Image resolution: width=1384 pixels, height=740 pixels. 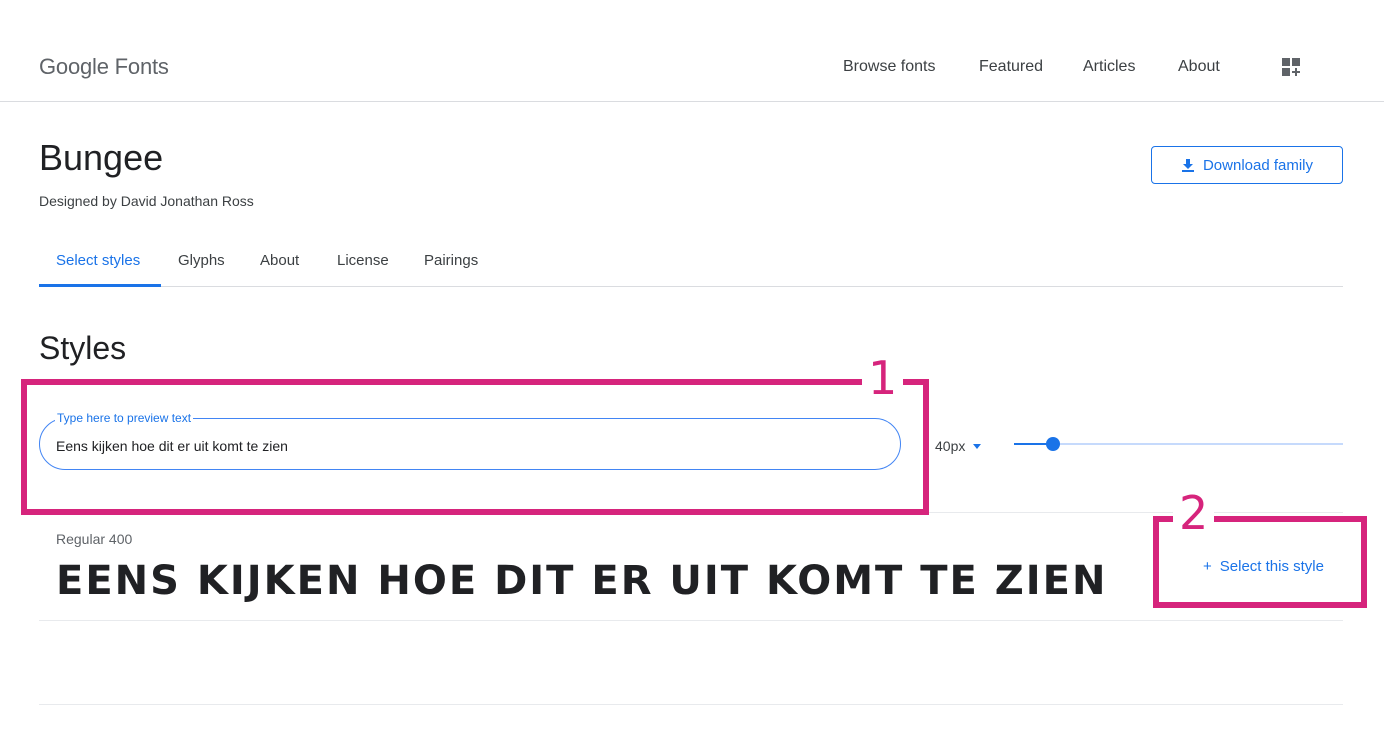 I want to click on google-fonts-logo: Google Fonts, so click(x=104, y=67).